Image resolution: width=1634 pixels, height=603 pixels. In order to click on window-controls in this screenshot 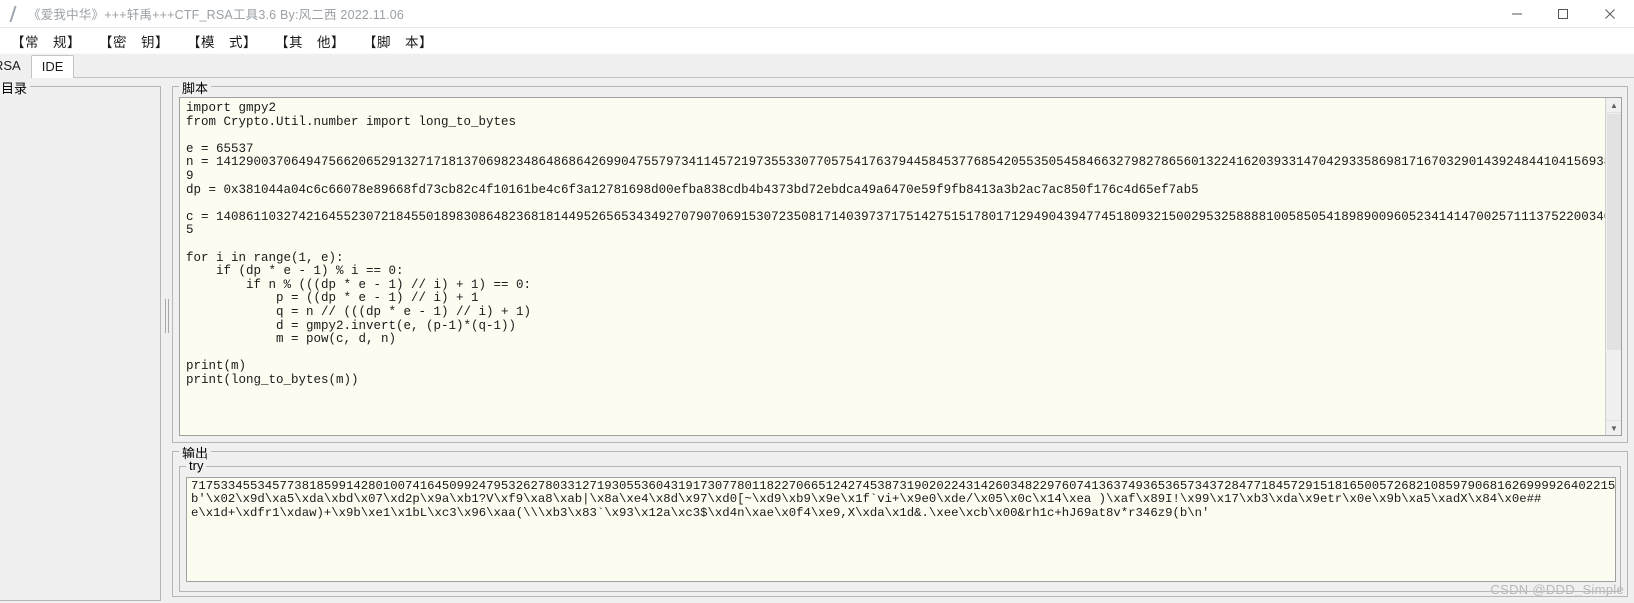, I will do `click(1564, 14)`.